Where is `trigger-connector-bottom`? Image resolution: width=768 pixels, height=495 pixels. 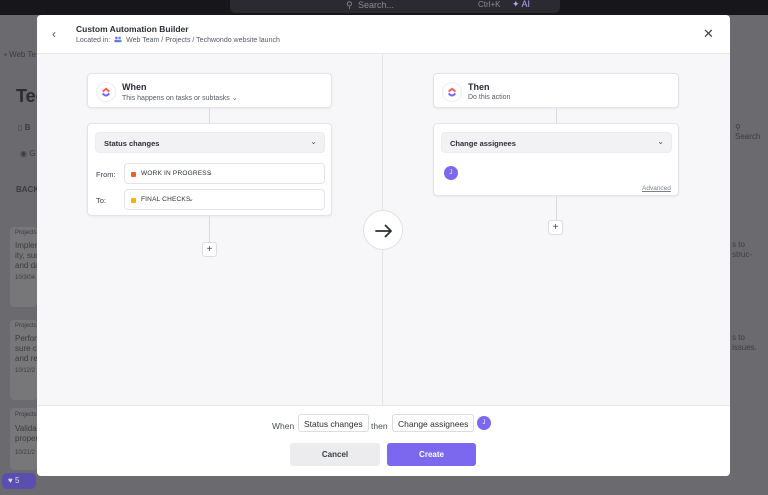
trigger-connector-bottom is located at coordinates (209, 229).